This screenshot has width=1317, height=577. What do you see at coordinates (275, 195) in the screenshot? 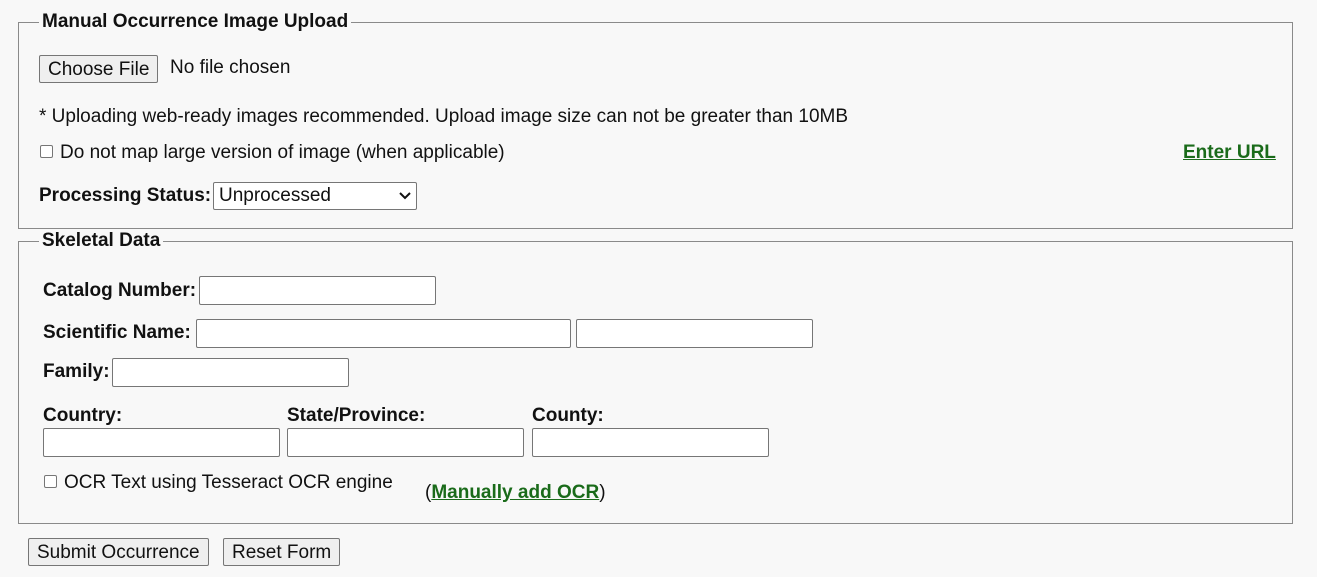
I see `processing-status-value: Unprocessed` at bounding box center [275, 195].